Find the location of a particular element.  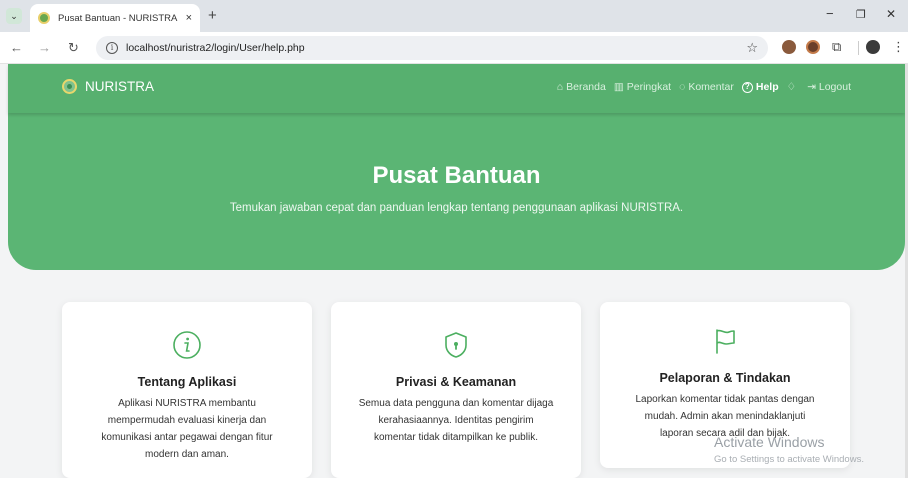

reload-icon: ↻ is located at coordinates (73, 48).